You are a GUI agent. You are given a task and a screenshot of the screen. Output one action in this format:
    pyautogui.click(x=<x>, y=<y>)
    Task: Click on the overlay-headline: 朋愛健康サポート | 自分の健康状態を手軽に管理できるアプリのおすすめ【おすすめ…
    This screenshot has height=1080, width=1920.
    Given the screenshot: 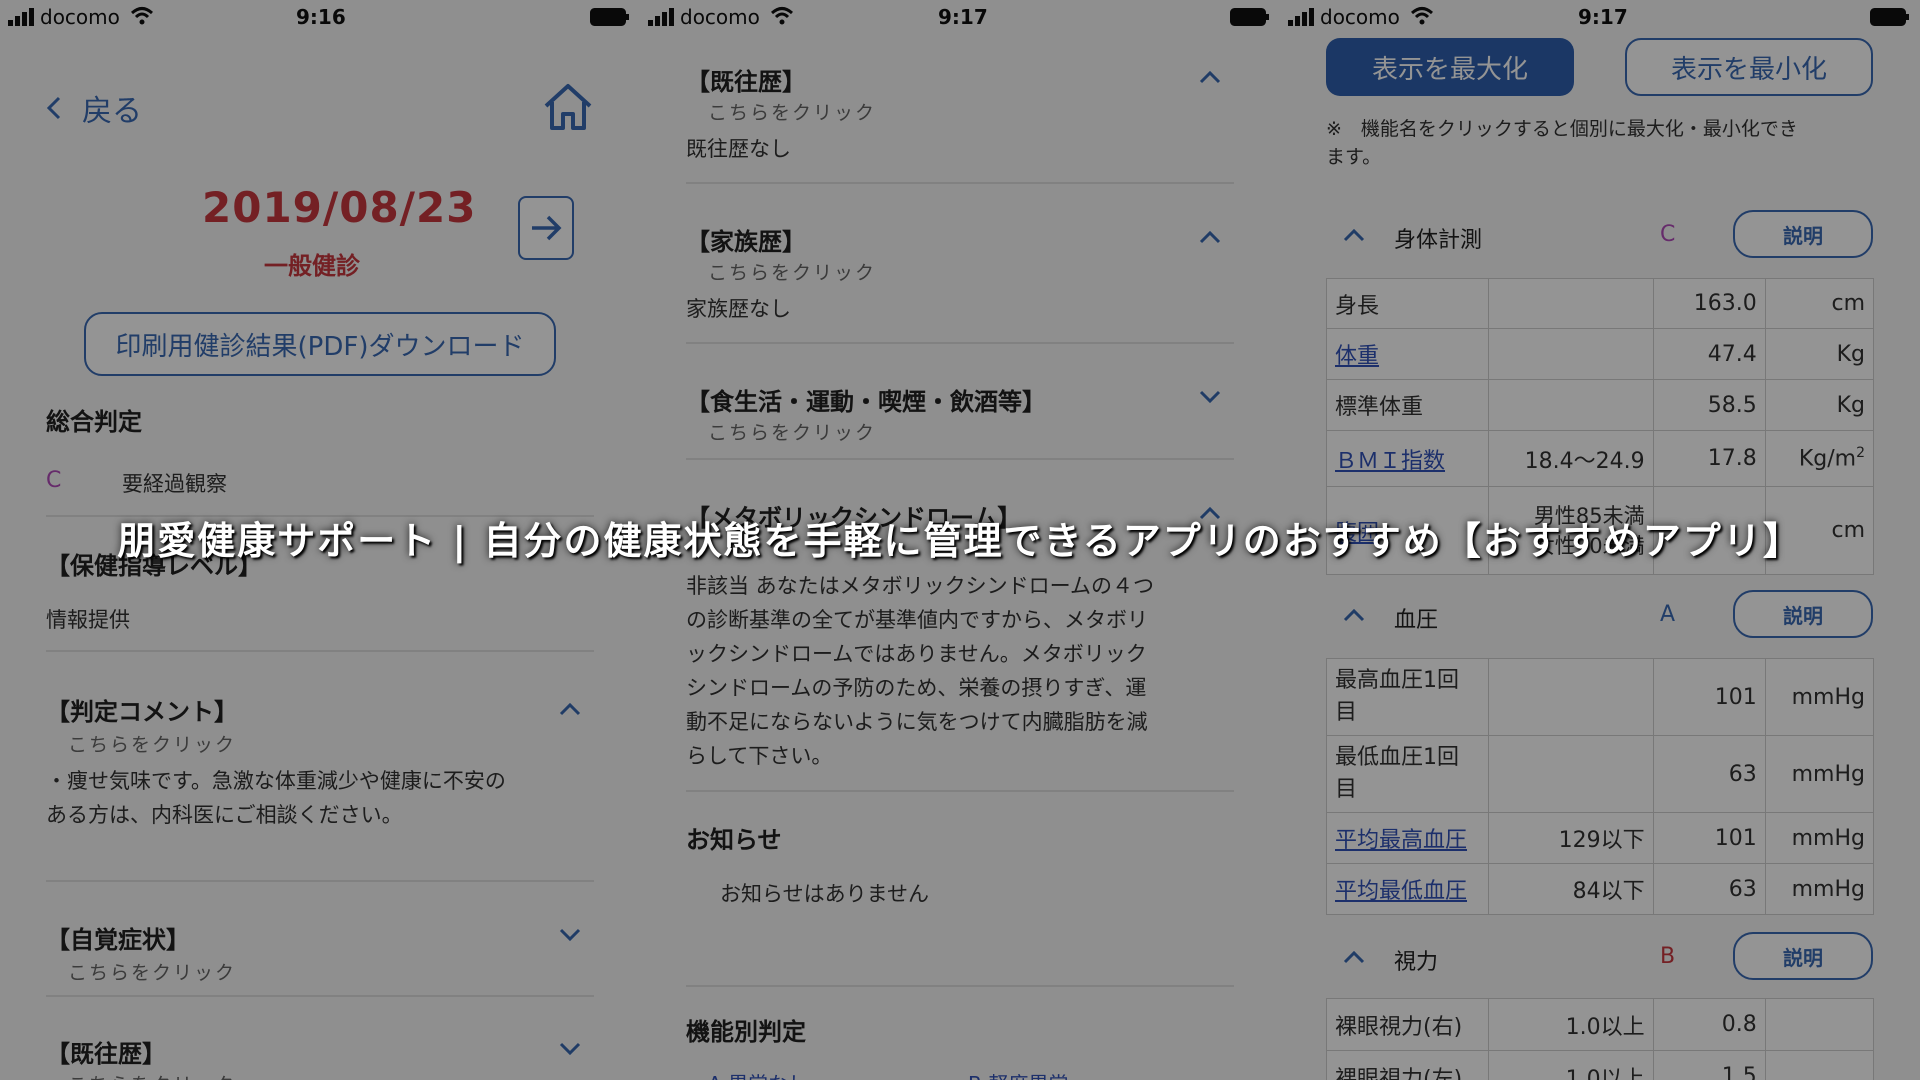 What is the action you would take?
    pyautogui.click(x=960, y=541)
    